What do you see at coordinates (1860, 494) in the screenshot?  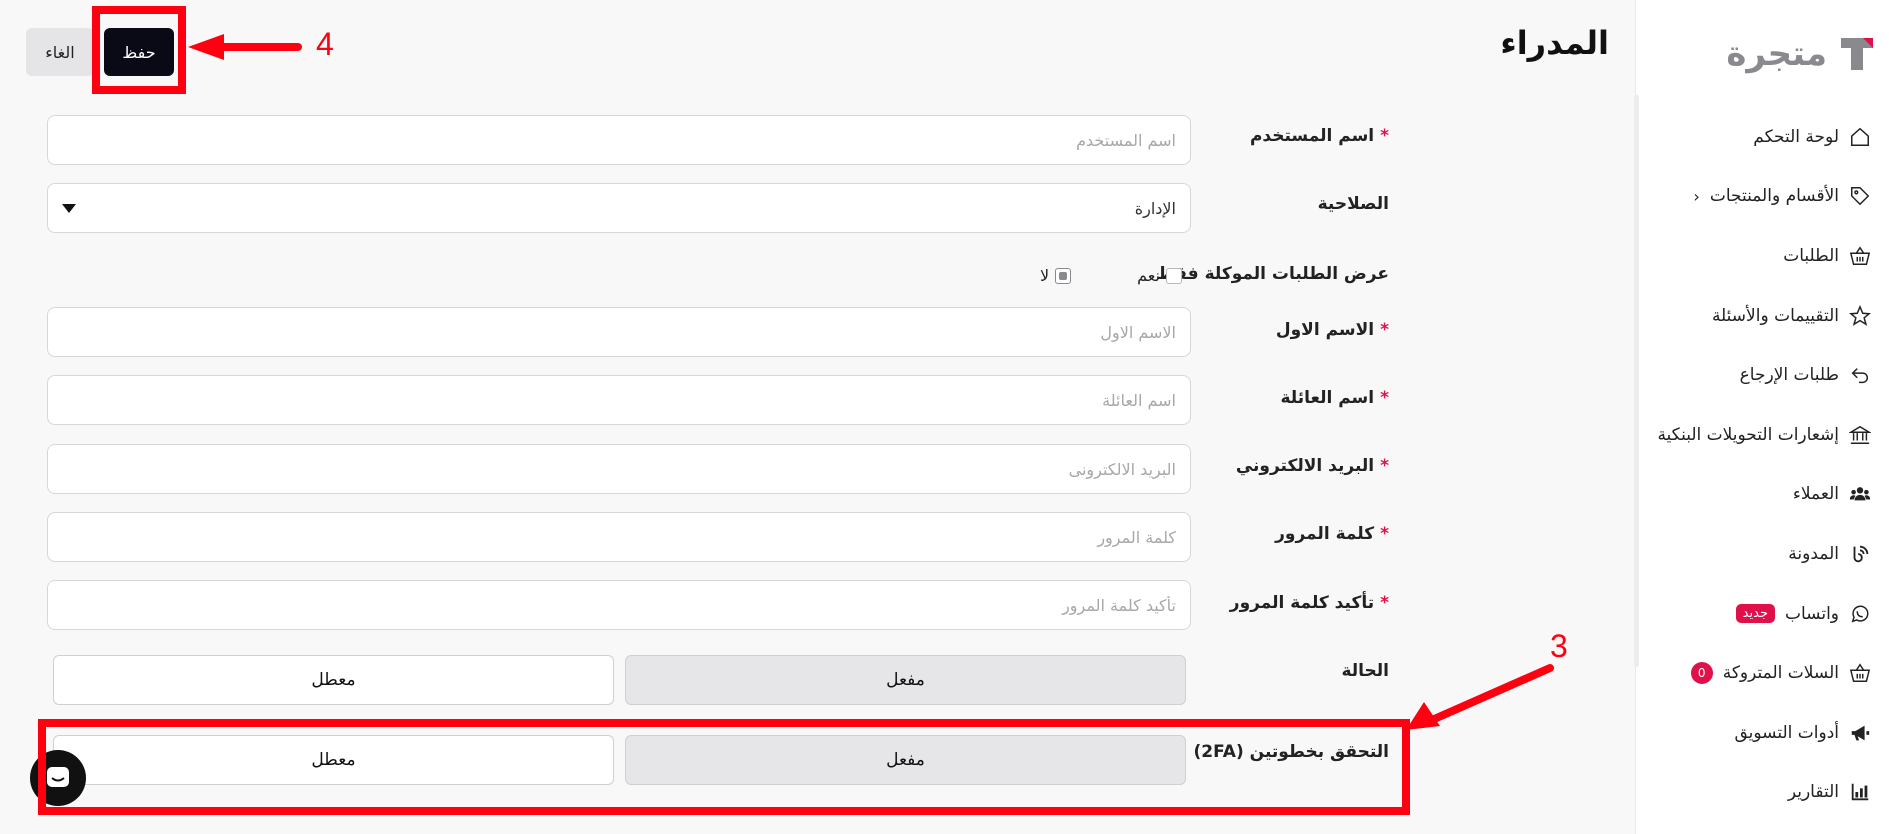 I see `users-icon` at bounding box center [1860, 494].